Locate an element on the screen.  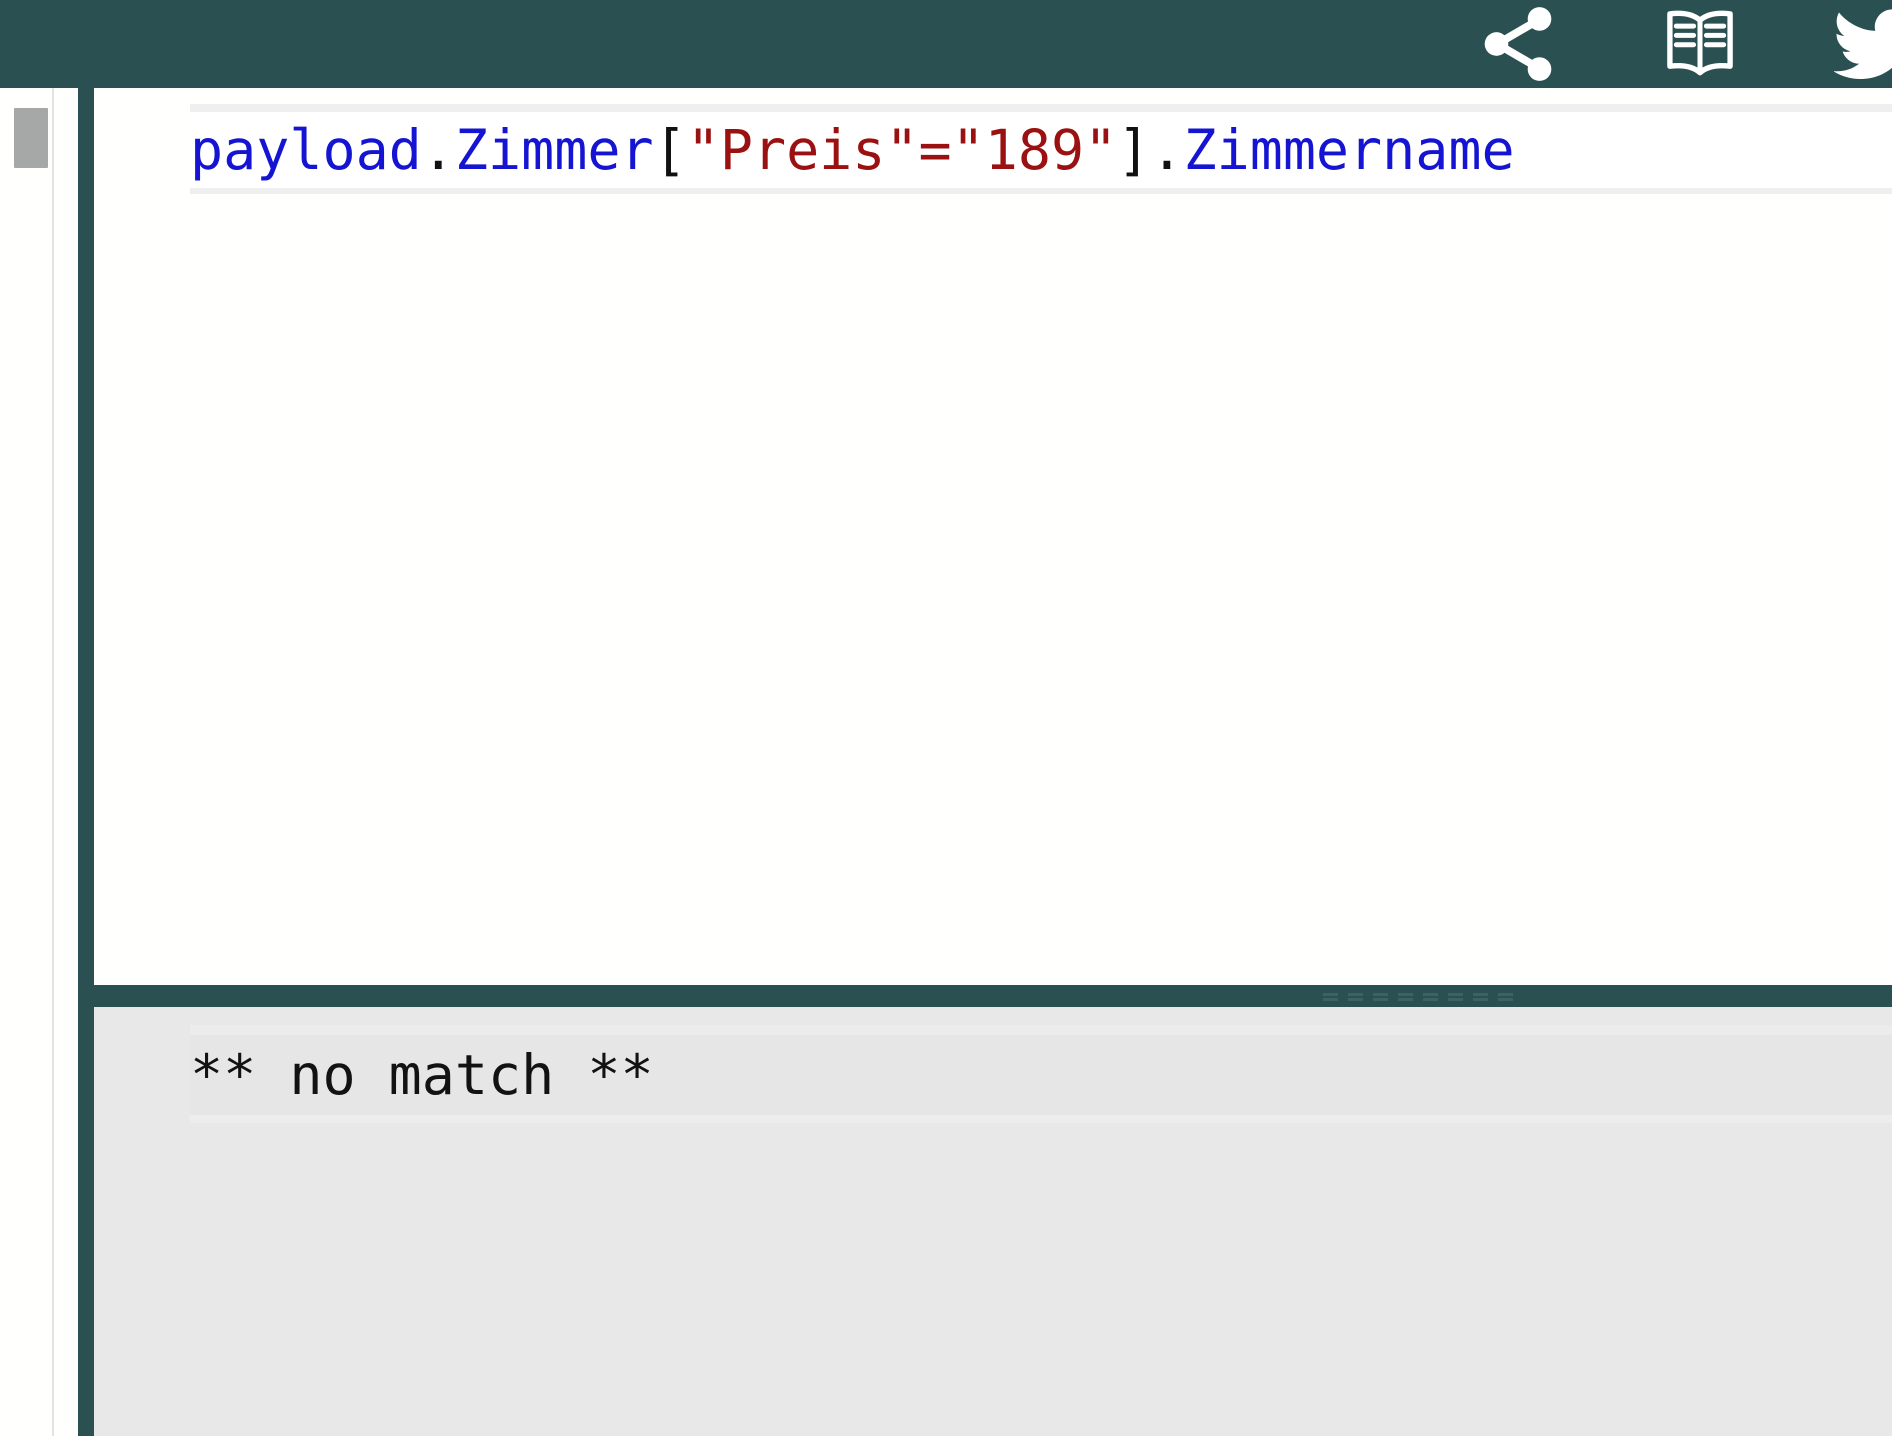
token-identifier: payload is located at coordinates (306, 150).